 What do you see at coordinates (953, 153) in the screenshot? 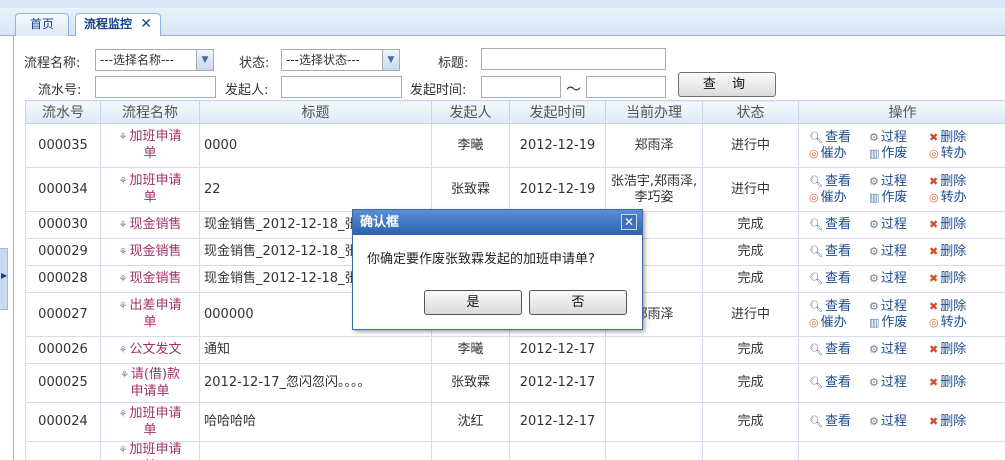
I see `op-label: 转办` at bounding box center [953, 153].